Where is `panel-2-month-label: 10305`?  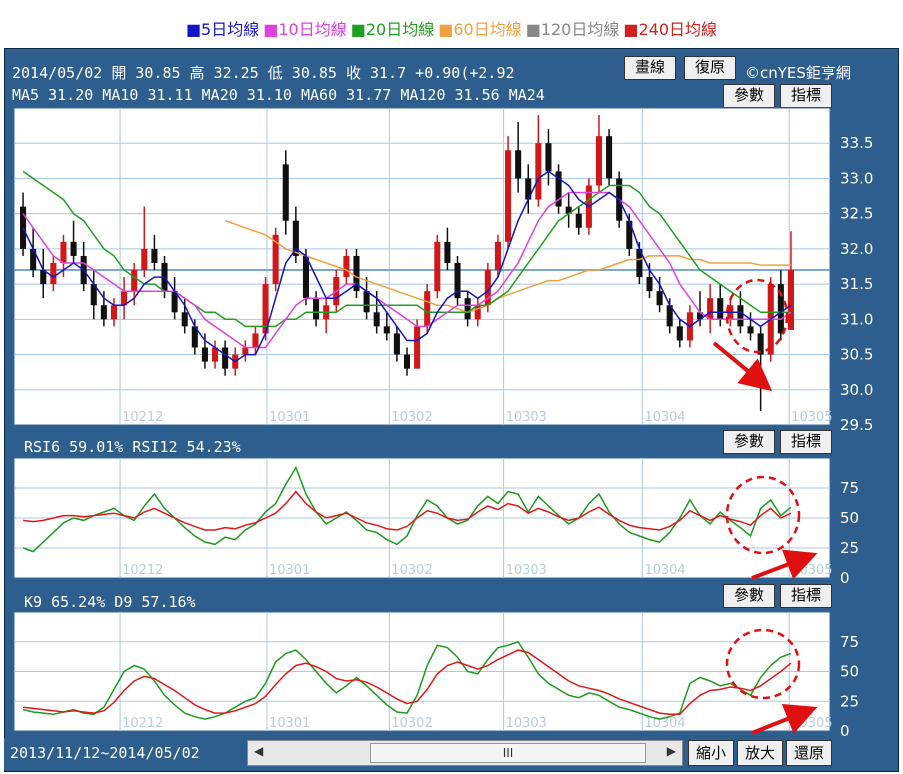 panel-2-month-label: 10305 is located at coordinates (811, 723).